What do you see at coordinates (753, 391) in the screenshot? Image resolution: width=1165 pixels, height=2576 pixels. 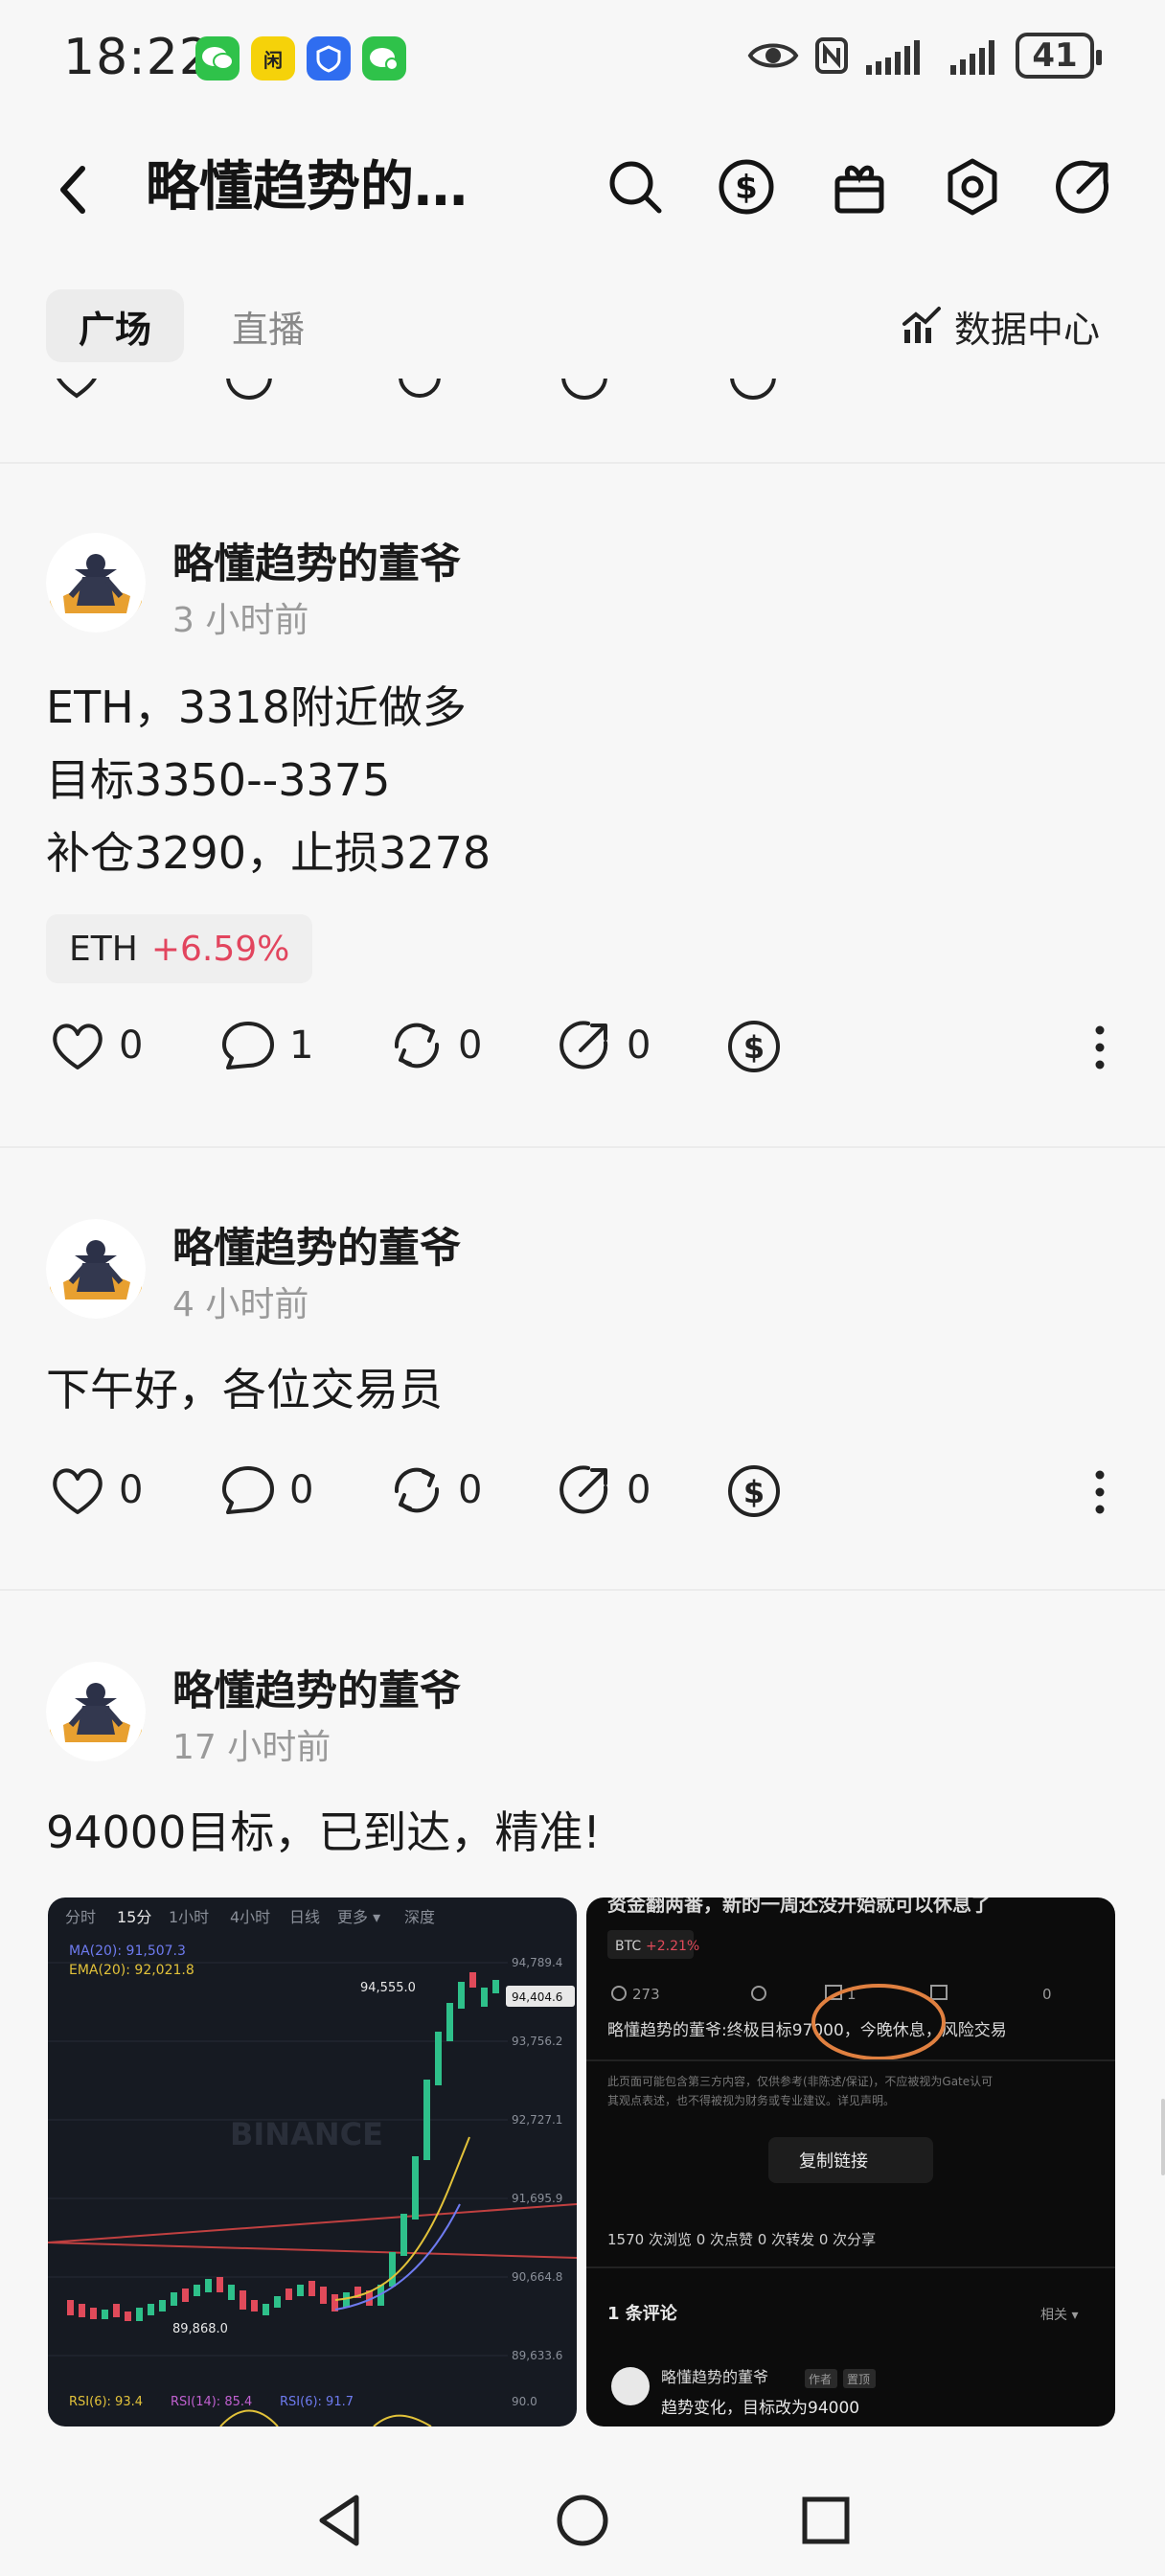 I see `tip-icon` at bounding box center [753, 391].